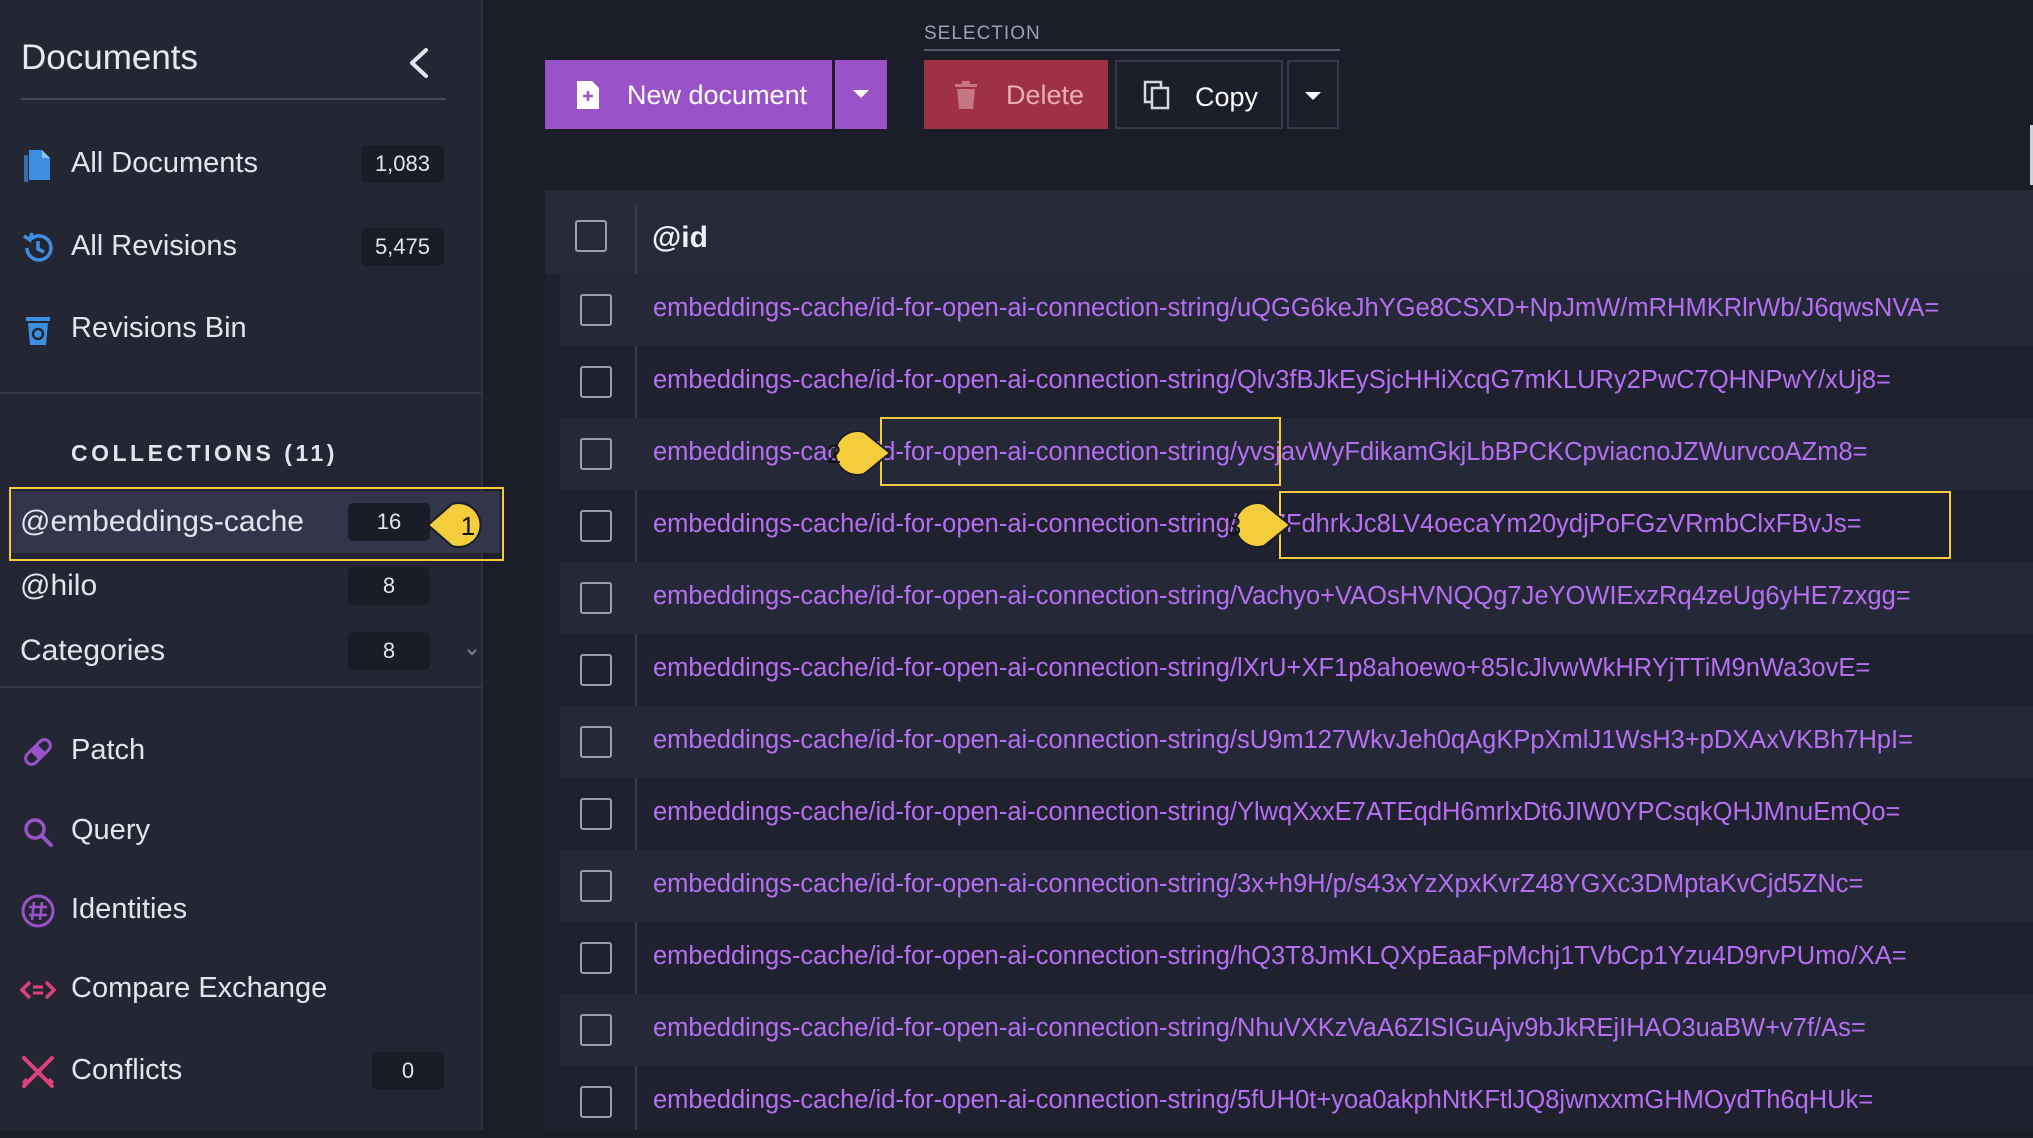 Image resolution: width=2033 pixels, height=1138 pixels. What do you see at coordinates (1045, 95) in the screenshot?
I see `delete-label: Delete` at bounding box center [1045, 95].